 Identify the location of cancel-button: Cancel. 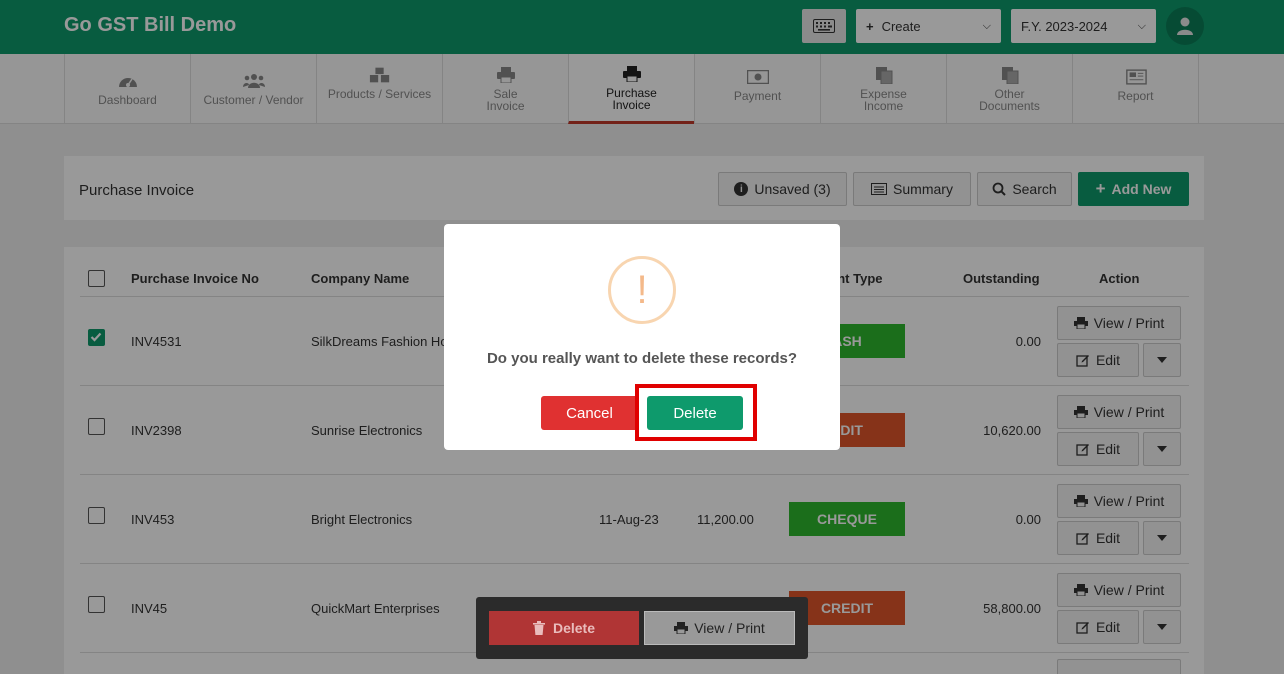
(589, 413).